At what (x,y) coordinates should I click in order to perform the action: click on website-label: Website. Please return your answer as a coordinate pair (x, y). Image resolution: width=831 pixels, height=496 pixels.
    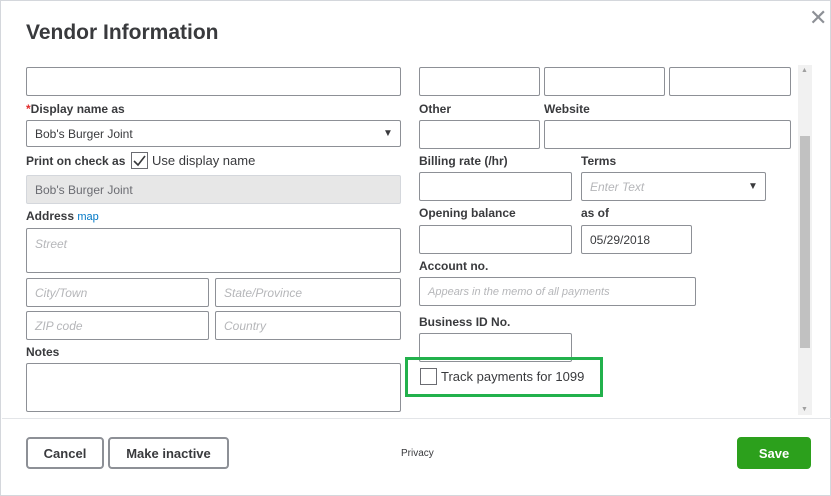
    Looking at the image, I should click on (567, 109).